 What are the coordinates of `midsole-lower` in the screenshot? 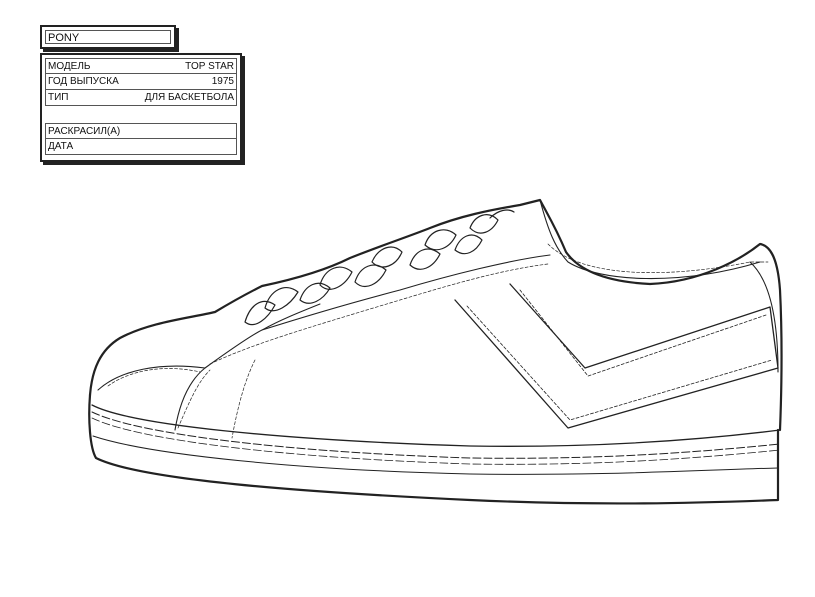 It's located at (435, 455).